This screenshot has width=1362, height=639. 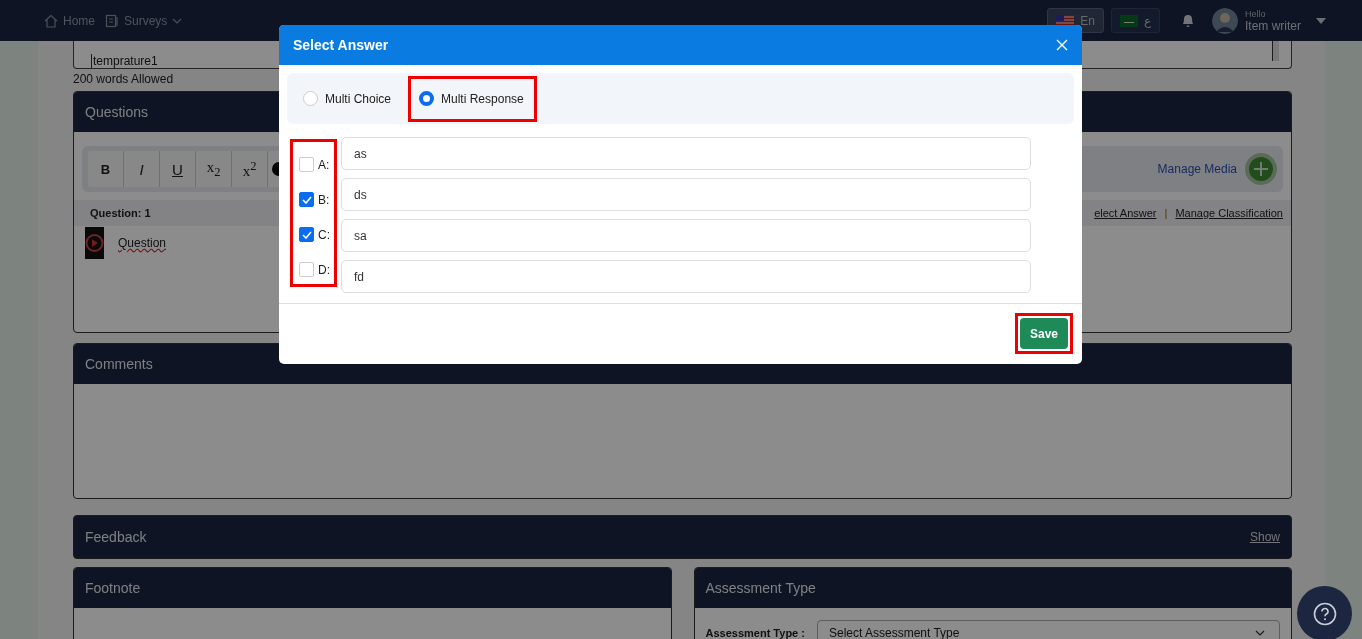 I want to click on format-button: I, so click(x=142, y=169).